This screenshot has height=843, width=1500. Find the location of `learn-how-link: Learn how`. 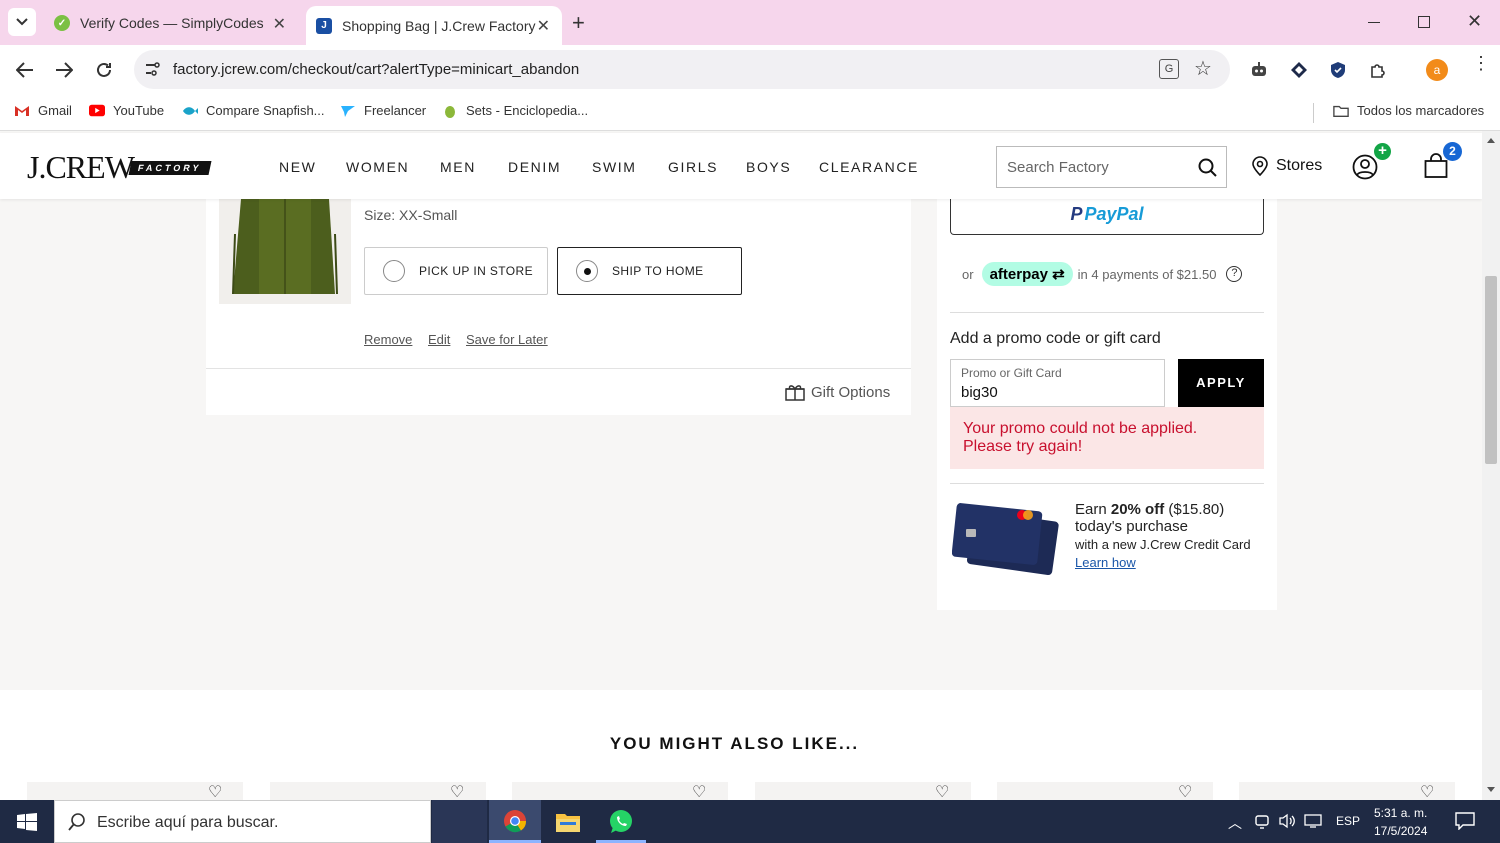

learn-how-link: Learn how is located at coordinates (1175, 562).